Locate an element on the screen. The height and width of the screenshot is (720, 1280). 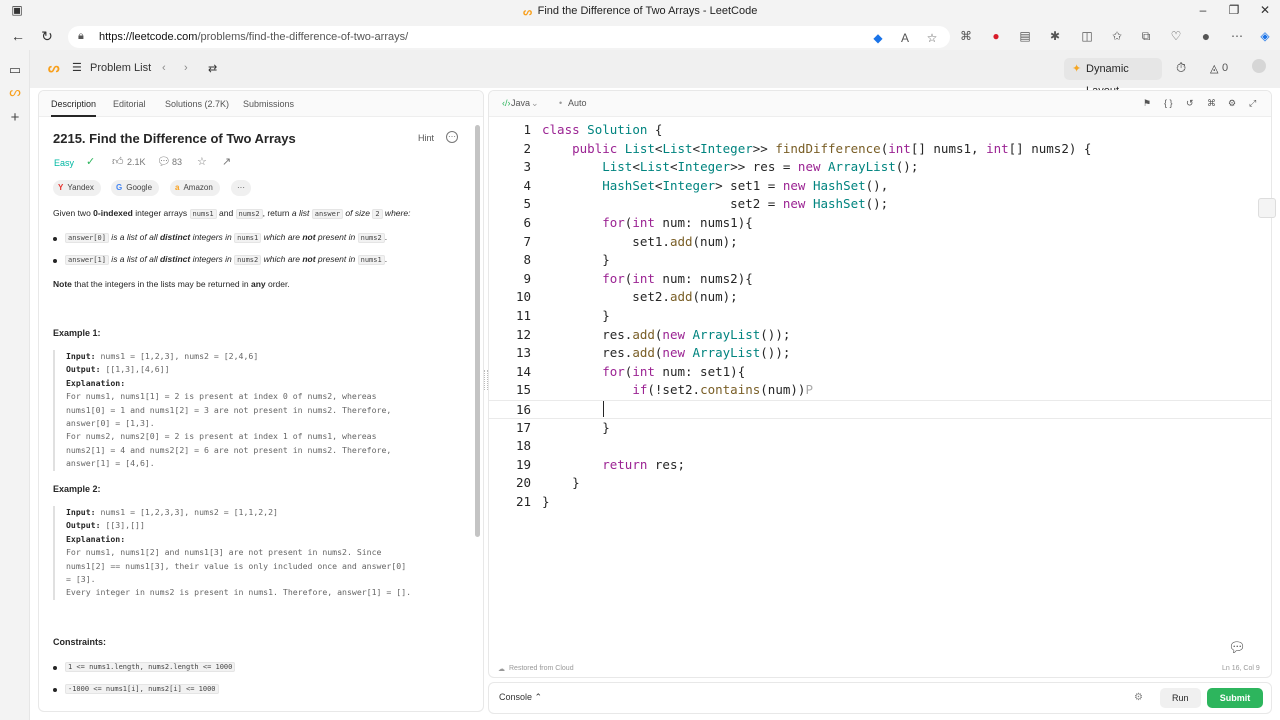
tab-description: Description is located at coordinates (74, 108).